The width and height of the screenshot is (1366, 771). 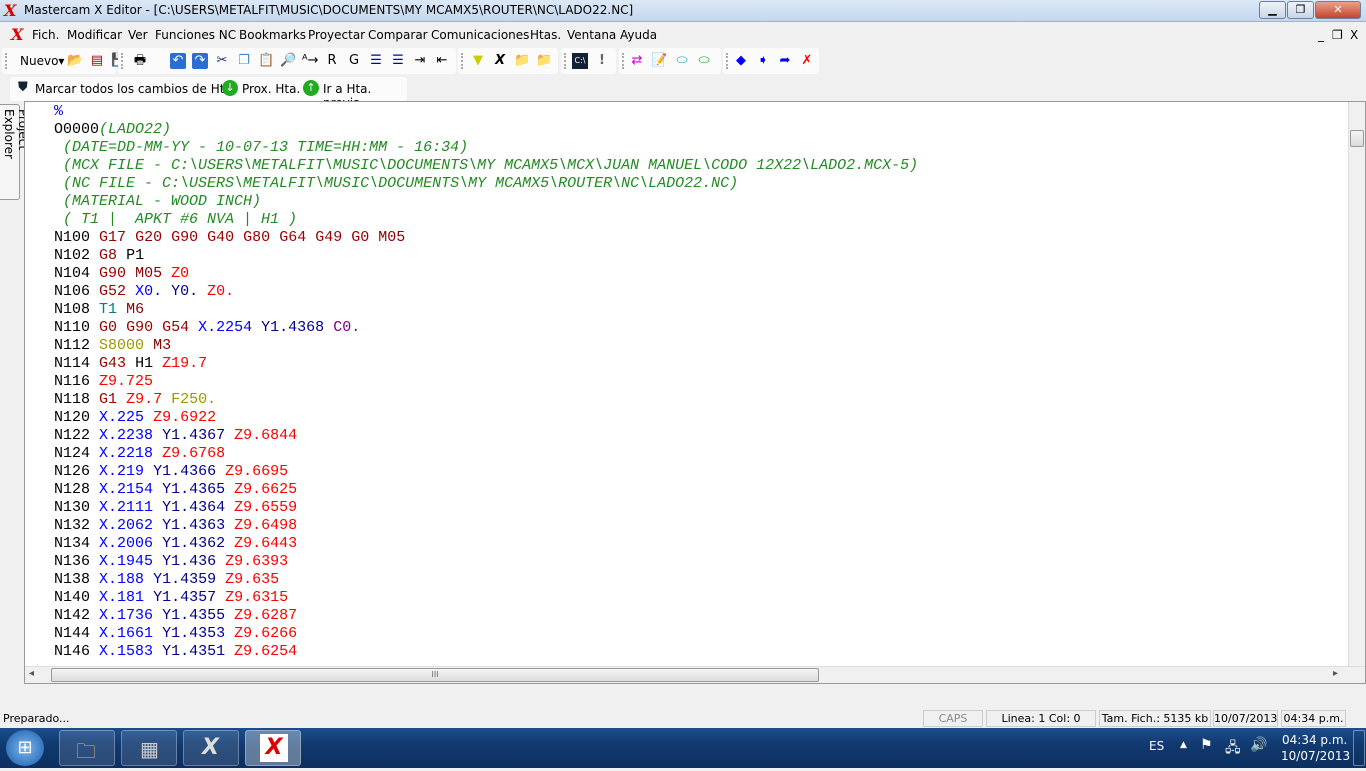 What do you see at coordinates (659, 61) in the screenshot?
I see `notes-icon: 📝` at bounding box center [659, 61].